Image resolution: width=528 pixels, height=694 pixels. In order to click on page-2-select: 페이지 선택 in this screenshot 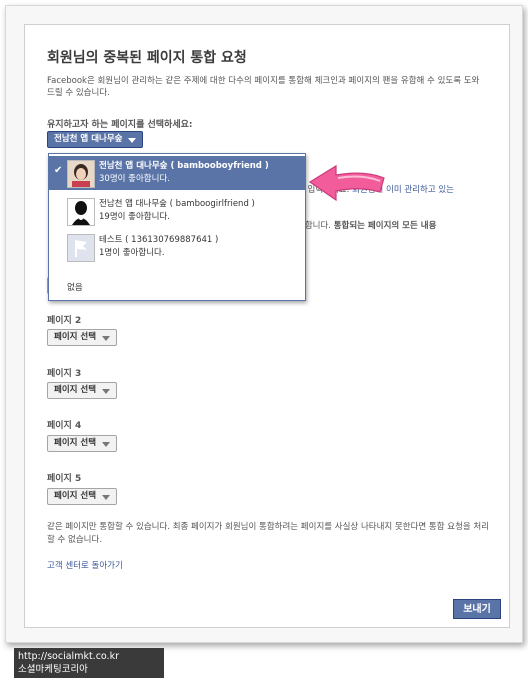, I will do `click(82, 337)`.